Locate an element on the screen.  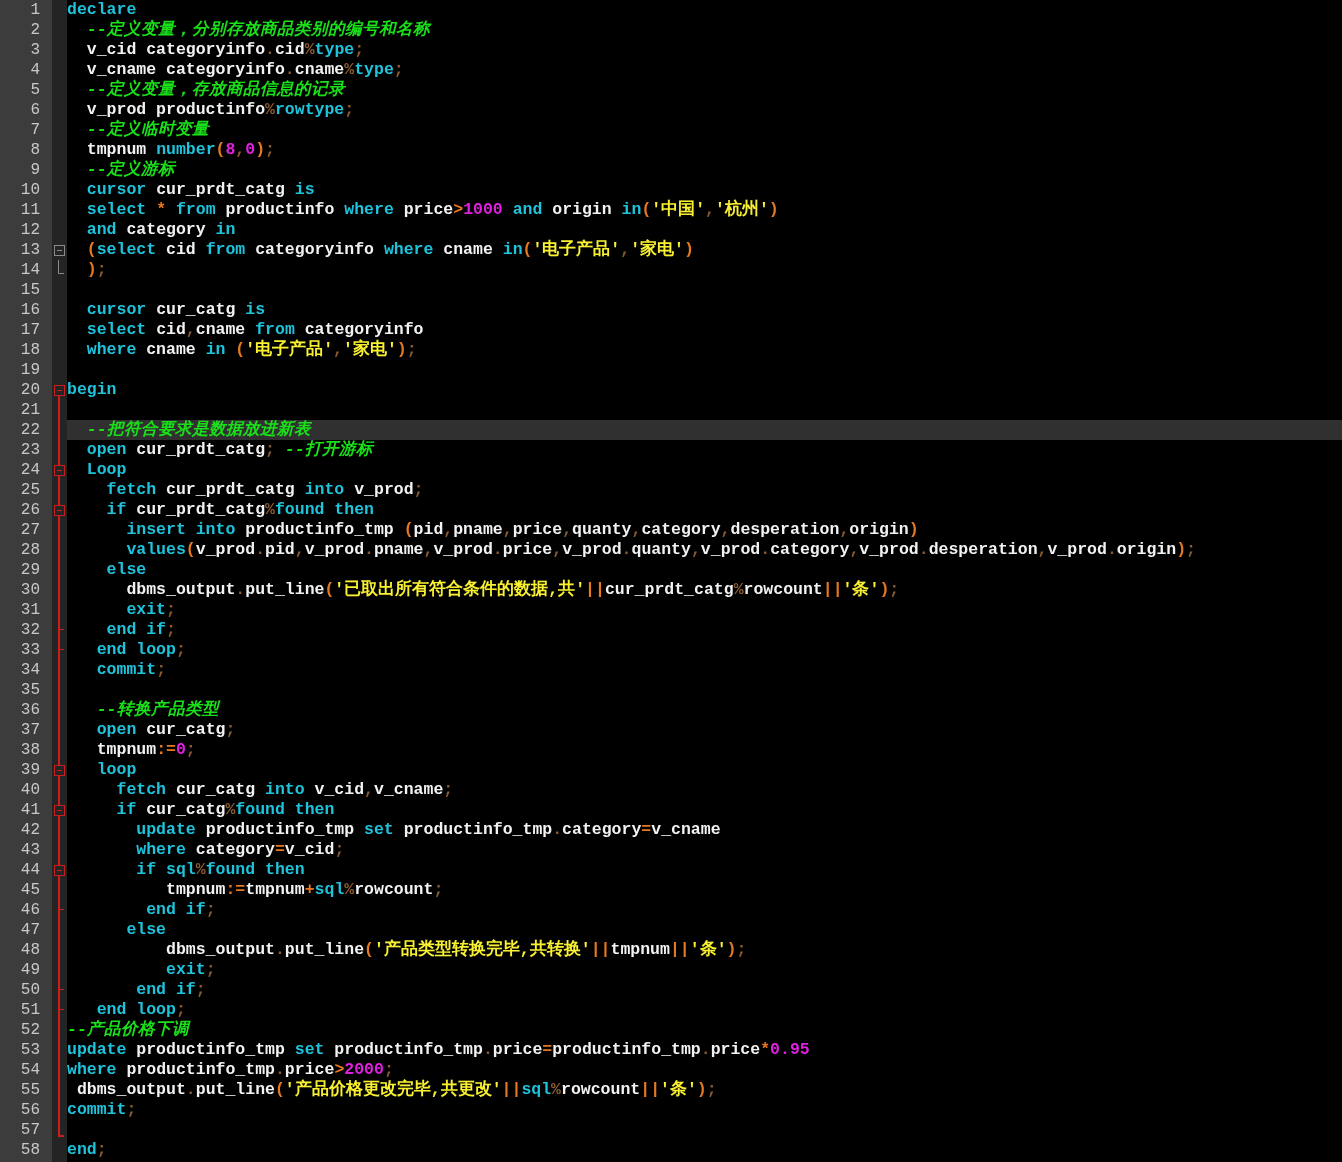
line-number: 28 is located at coordinates (30, 550).